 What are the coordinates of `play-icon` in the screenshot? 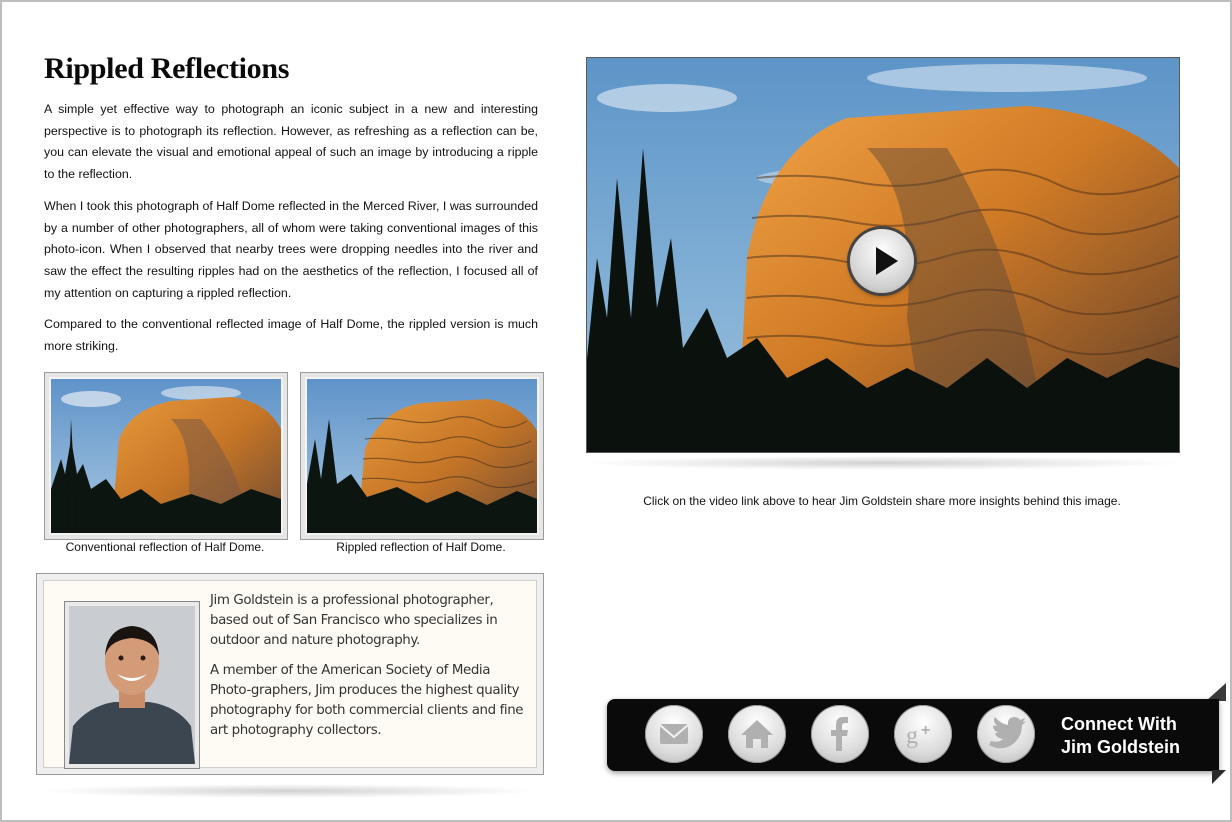 It's located at (887, 261).